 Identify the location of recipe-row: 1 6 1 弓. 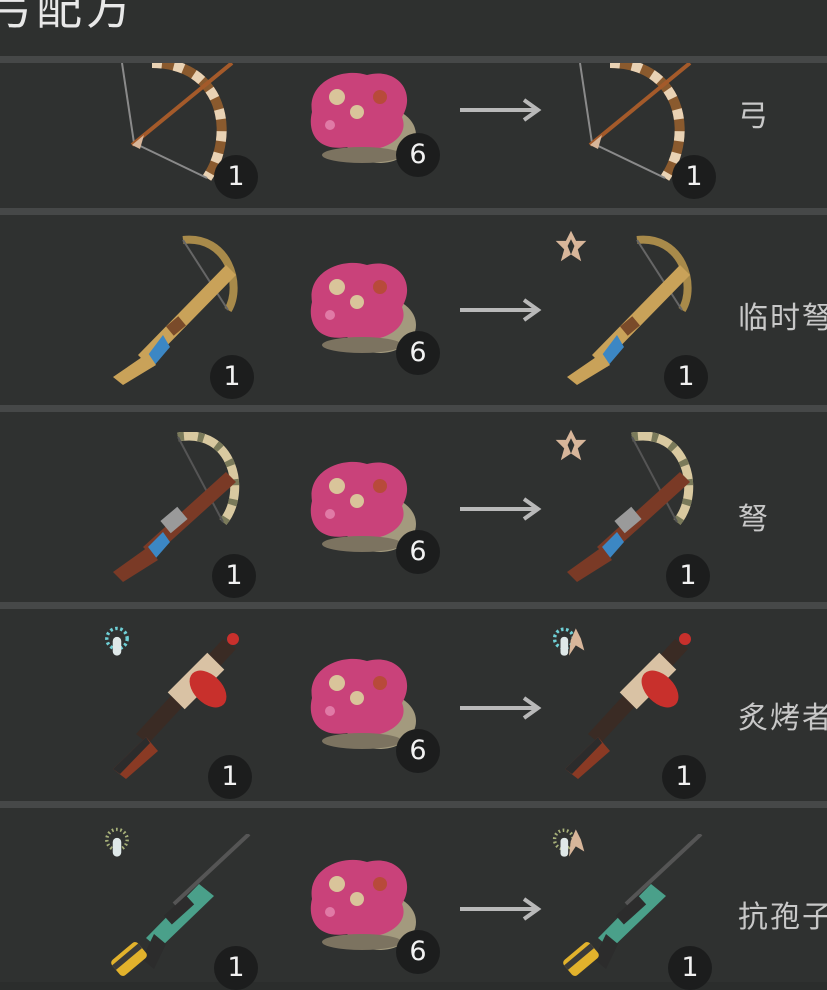
(413, 135).